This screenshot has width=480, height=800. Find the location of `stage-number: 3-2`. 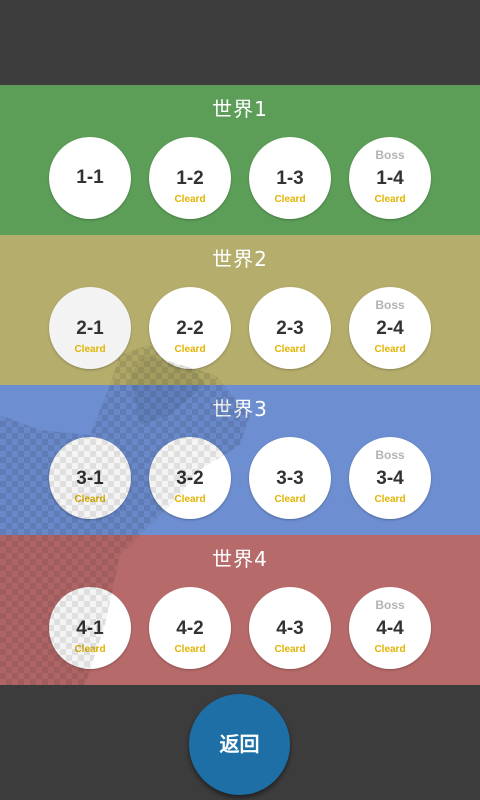

stage-number: 3-2 is located at coordinates (190, 478).